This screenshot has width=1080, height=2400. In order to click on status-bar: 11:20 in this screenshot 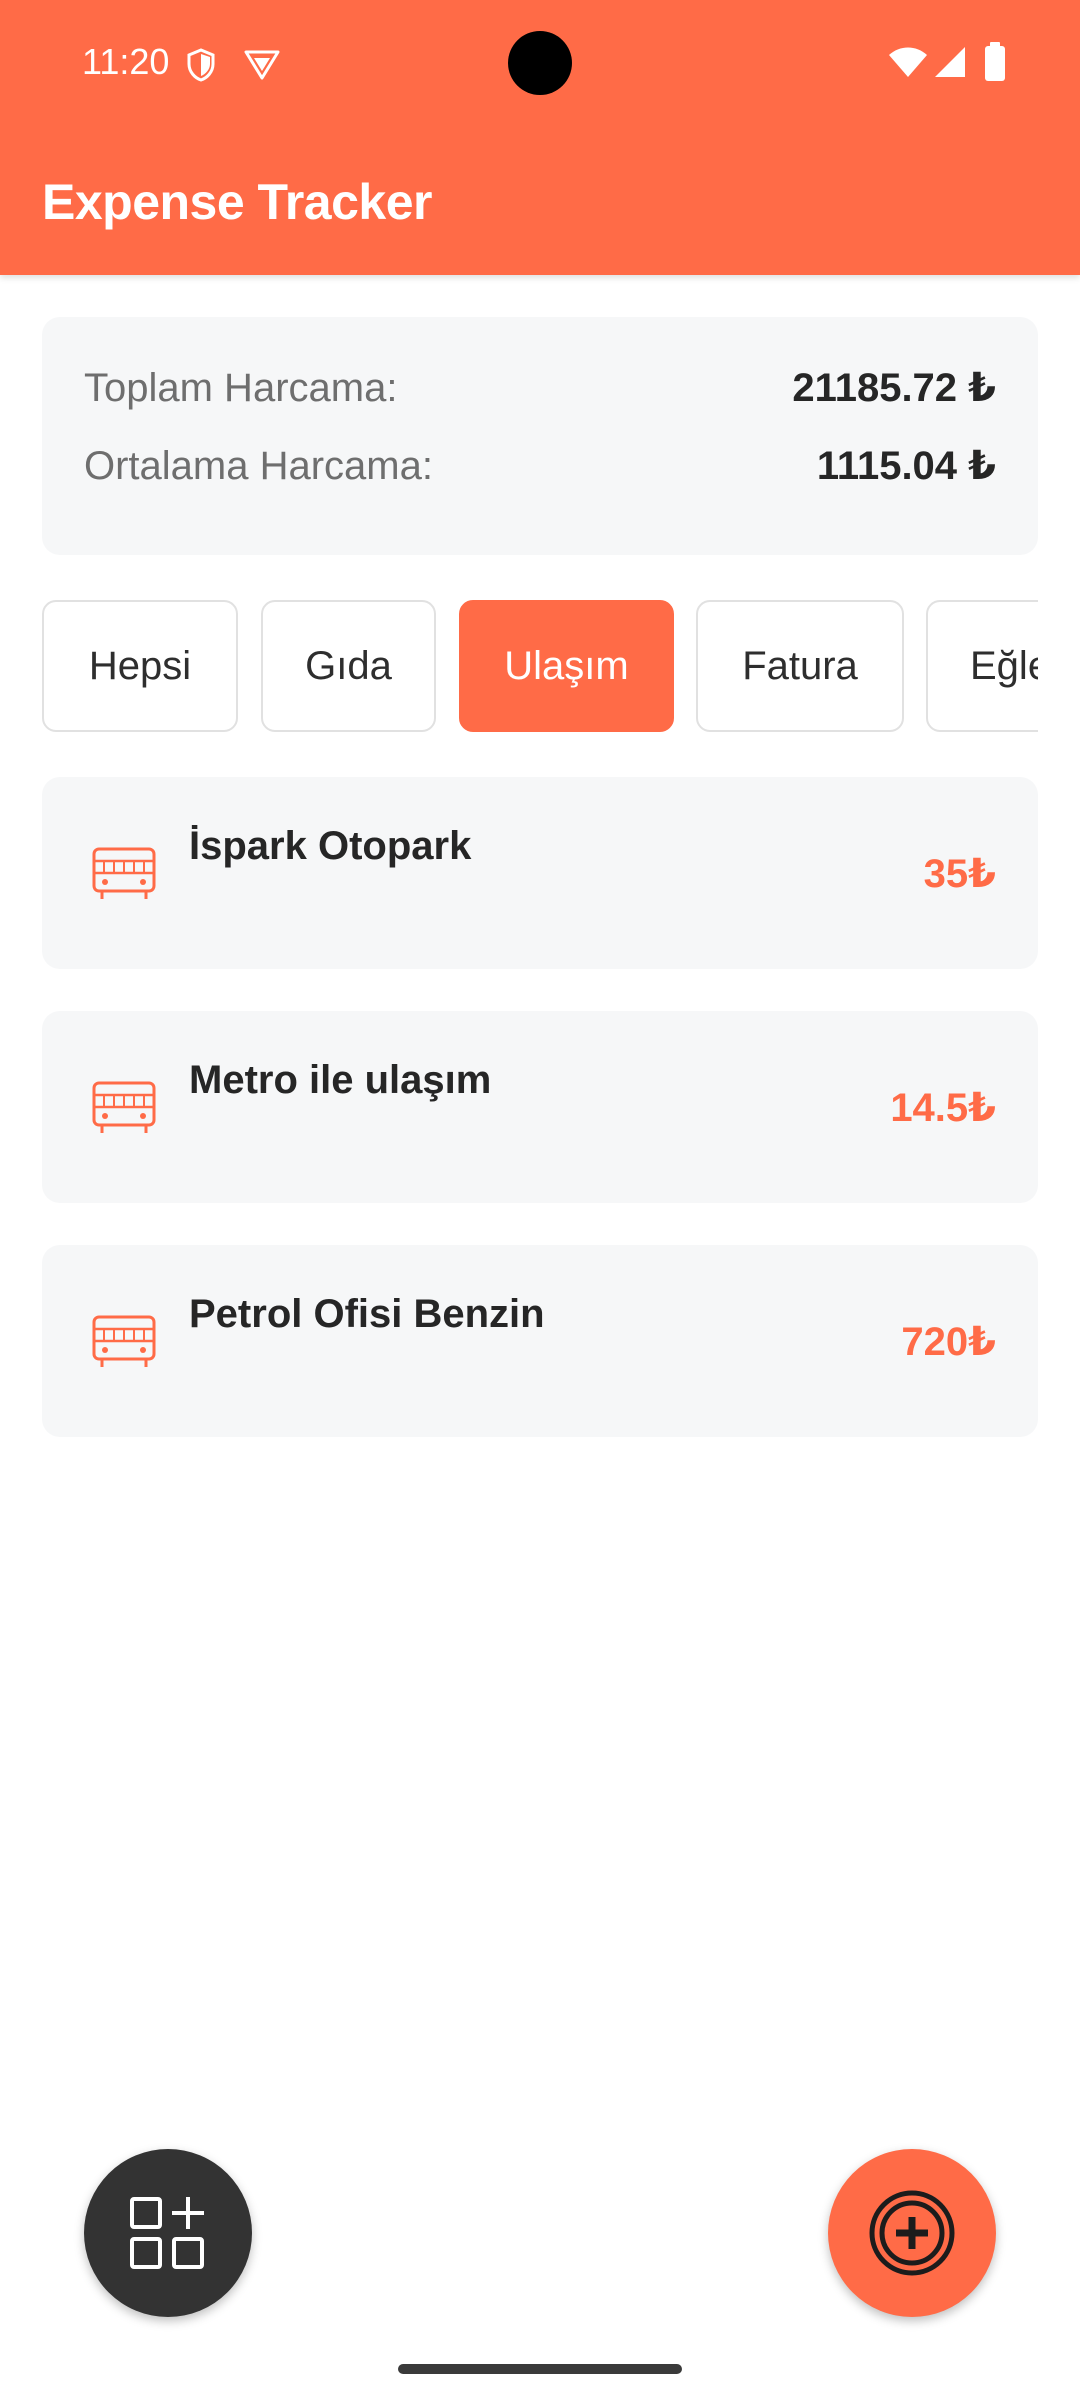, I will do `click(540, 64)`.